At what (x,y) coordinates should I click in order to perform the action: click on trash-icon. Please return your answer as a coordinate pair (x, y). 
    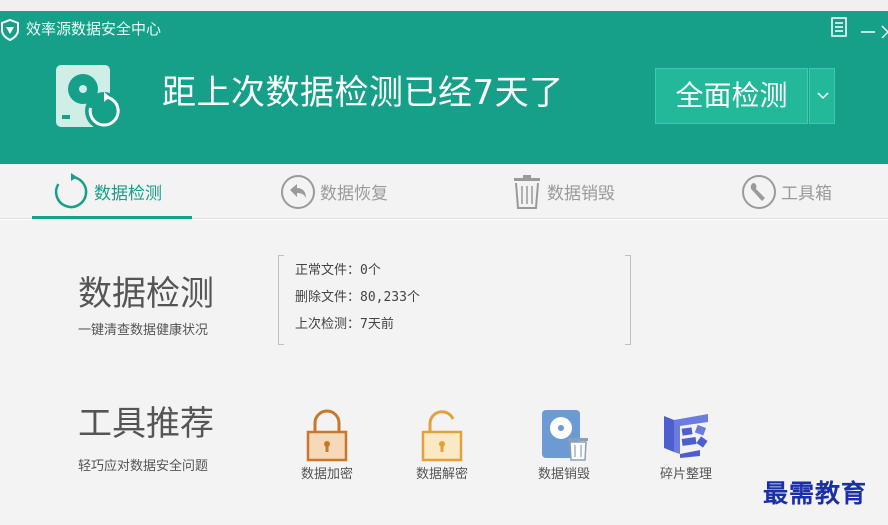
    Looking at the image, I should click on (527, 191).